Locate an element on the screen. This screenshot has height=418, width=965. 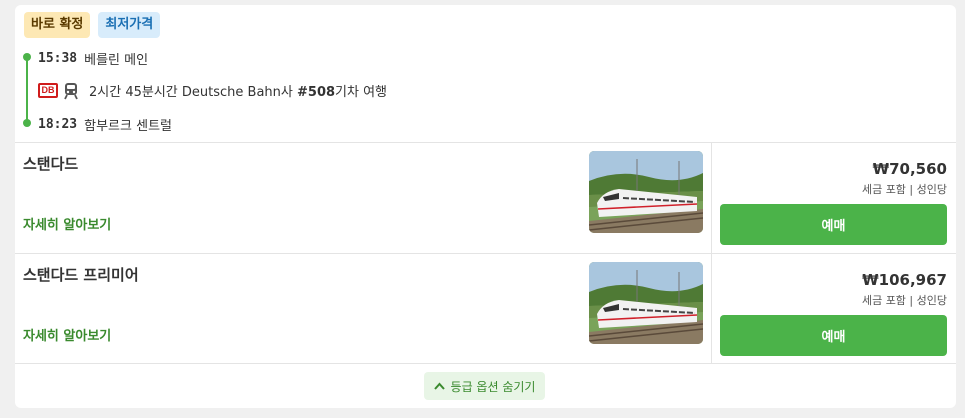
departure-row: 15:38 베를린 메인 is located at coordinates (93, 58).